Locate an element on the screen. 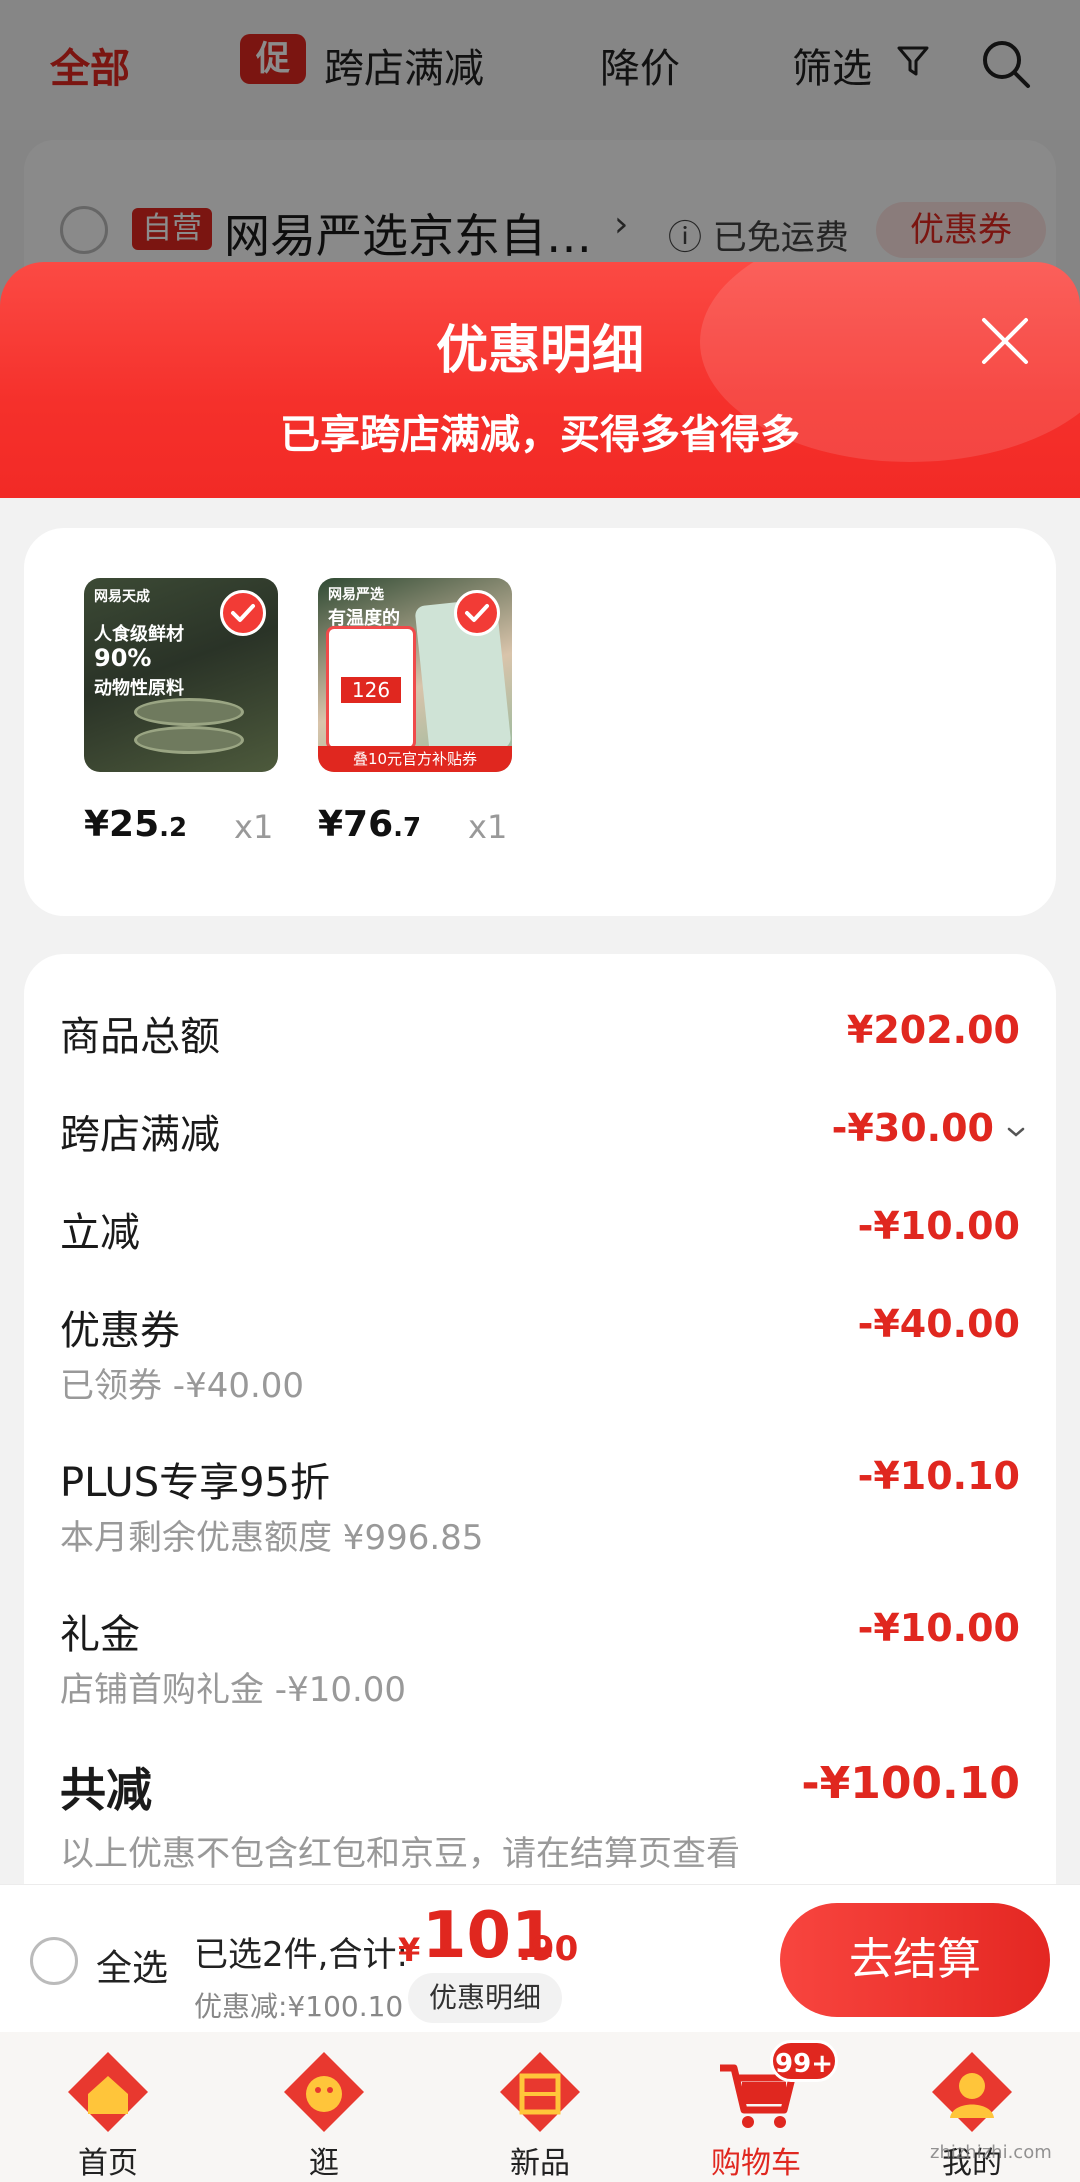 The height and width of the screenshot is (2182, 1080). cross-store-label: 跨店满减 is located at coordinates (140, 1135).